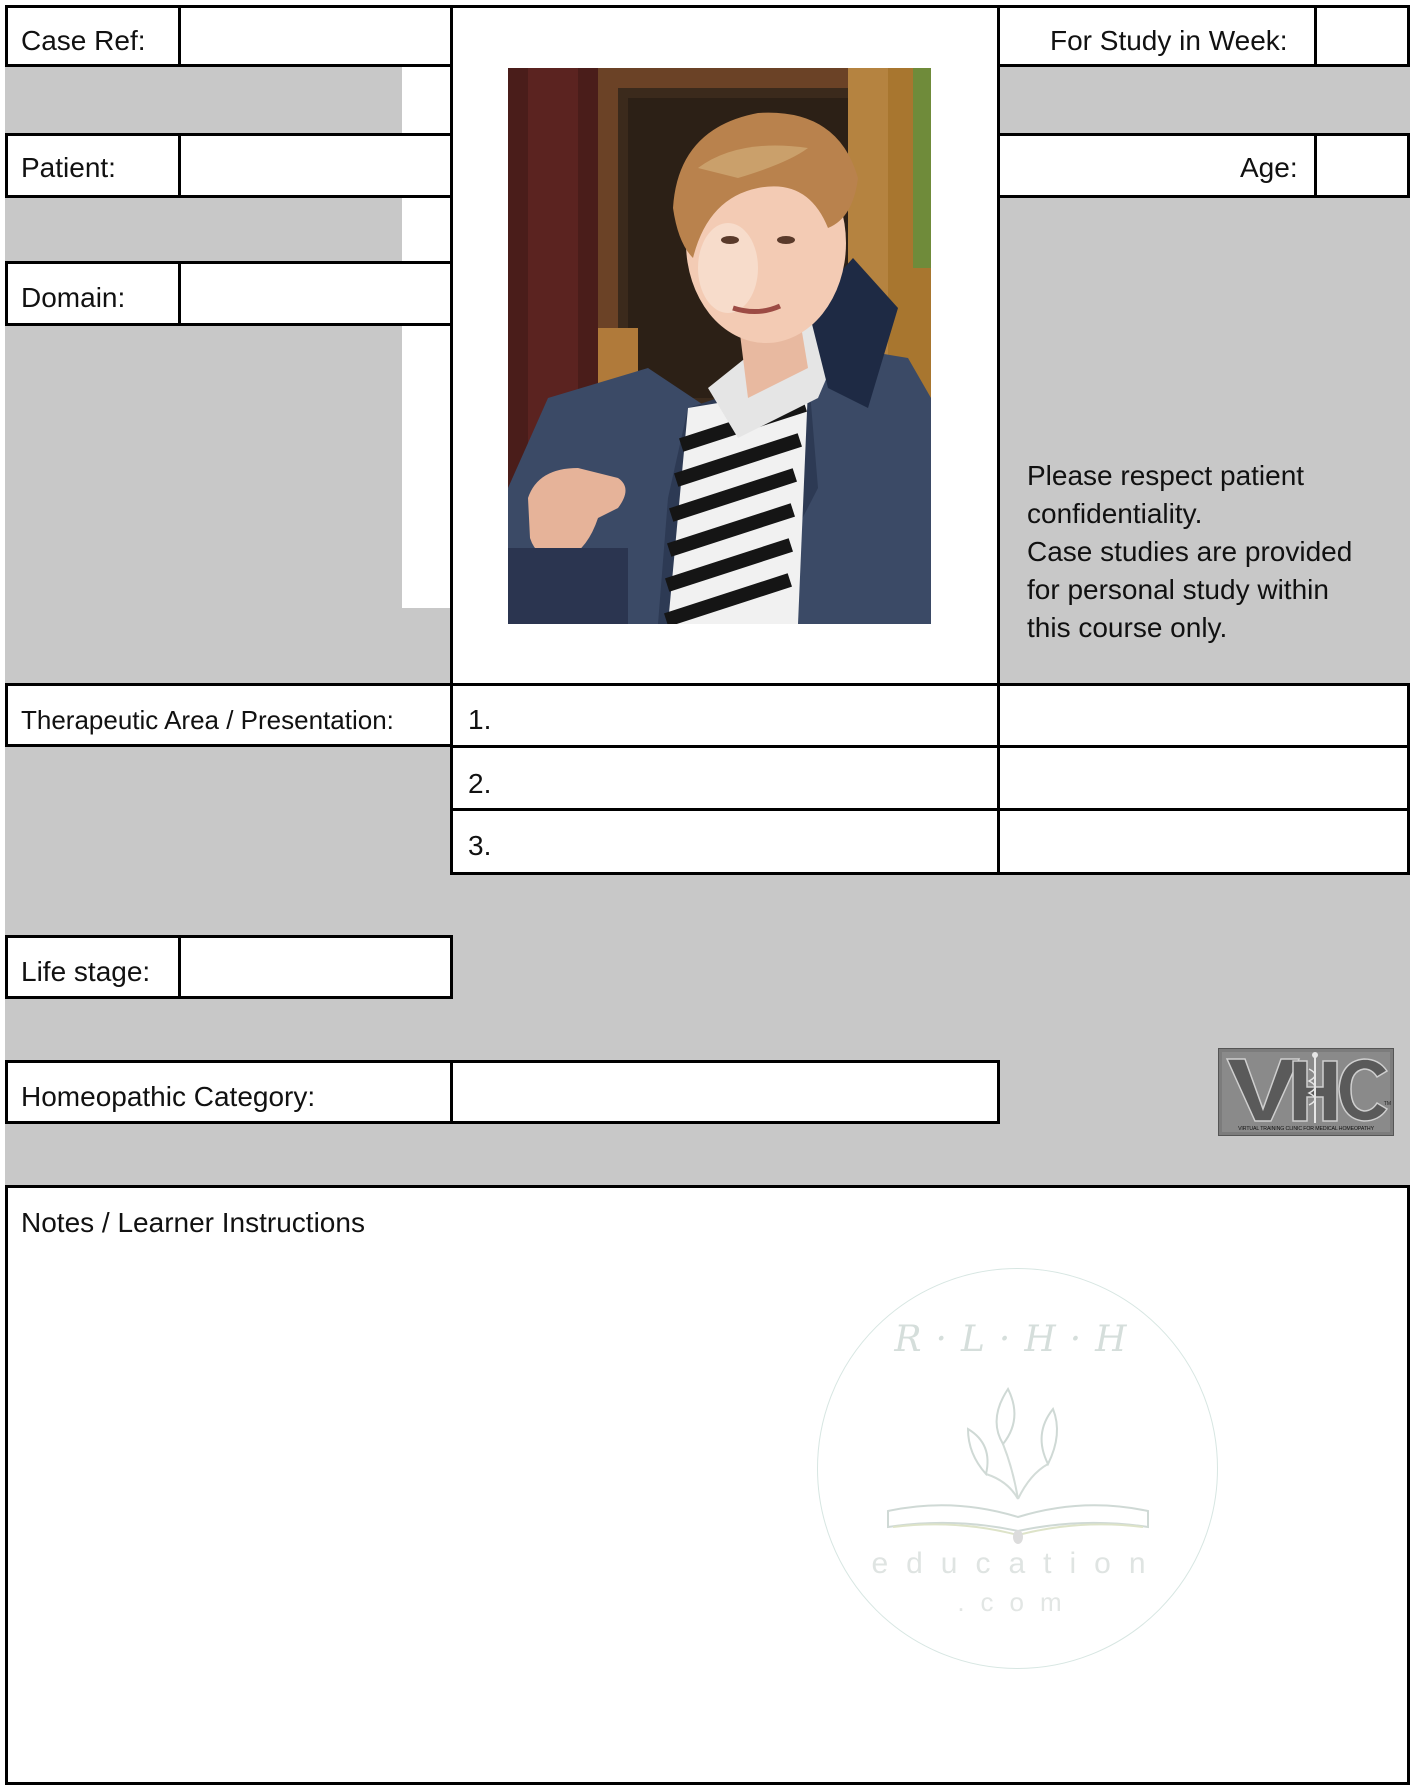  Describe the element at coordinates (1017, 1563) in the screenshot. I see `watermark-main-text: education` at that location.